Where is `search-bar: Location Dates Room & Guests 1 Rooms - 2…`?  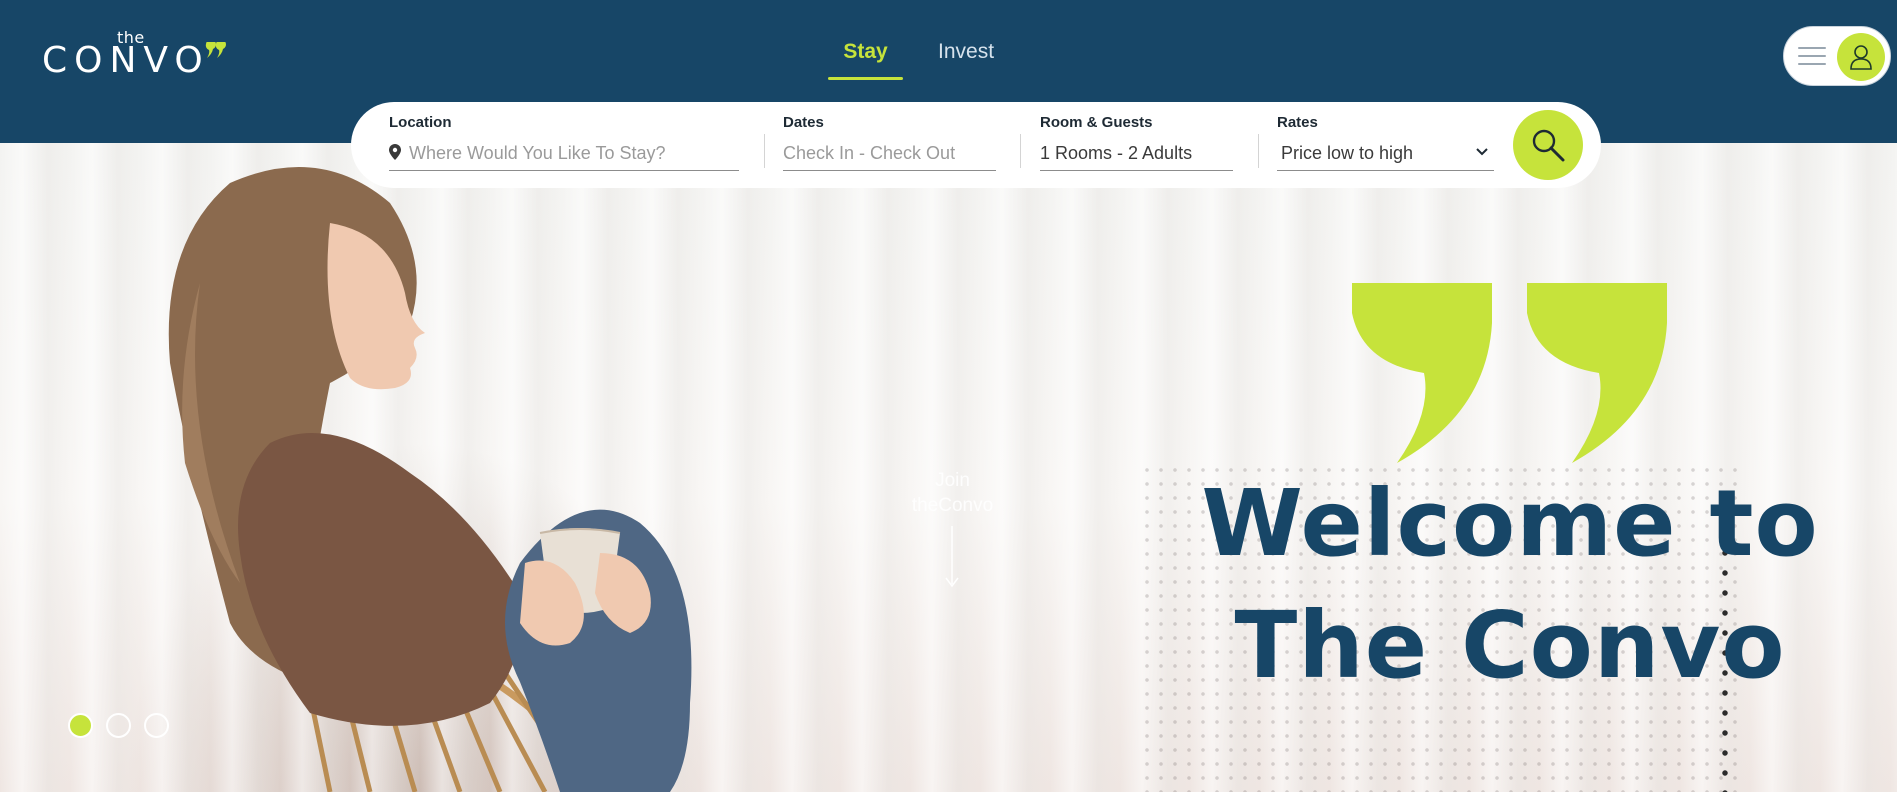 search-bar: Location Dates Room & Guests 1 Rooms - 2… is located at coordinates (976, 145).